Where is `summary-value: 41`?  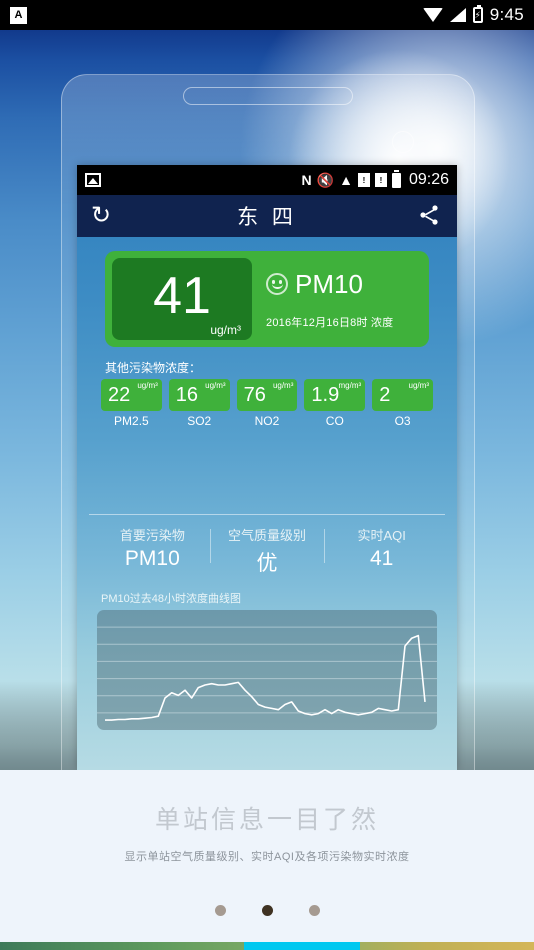
summary-value: 41 is located at coordinates (382, 558).